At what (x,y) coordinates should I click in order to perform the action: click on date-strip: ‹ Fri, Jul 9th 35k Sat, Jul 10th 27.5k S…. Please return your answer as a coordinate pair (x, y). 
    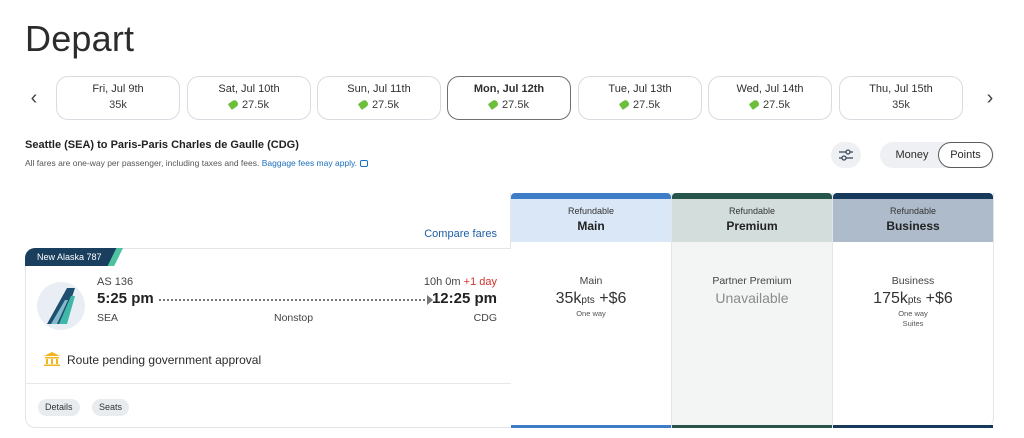
    Looking at the image, I should click on (512, 98).